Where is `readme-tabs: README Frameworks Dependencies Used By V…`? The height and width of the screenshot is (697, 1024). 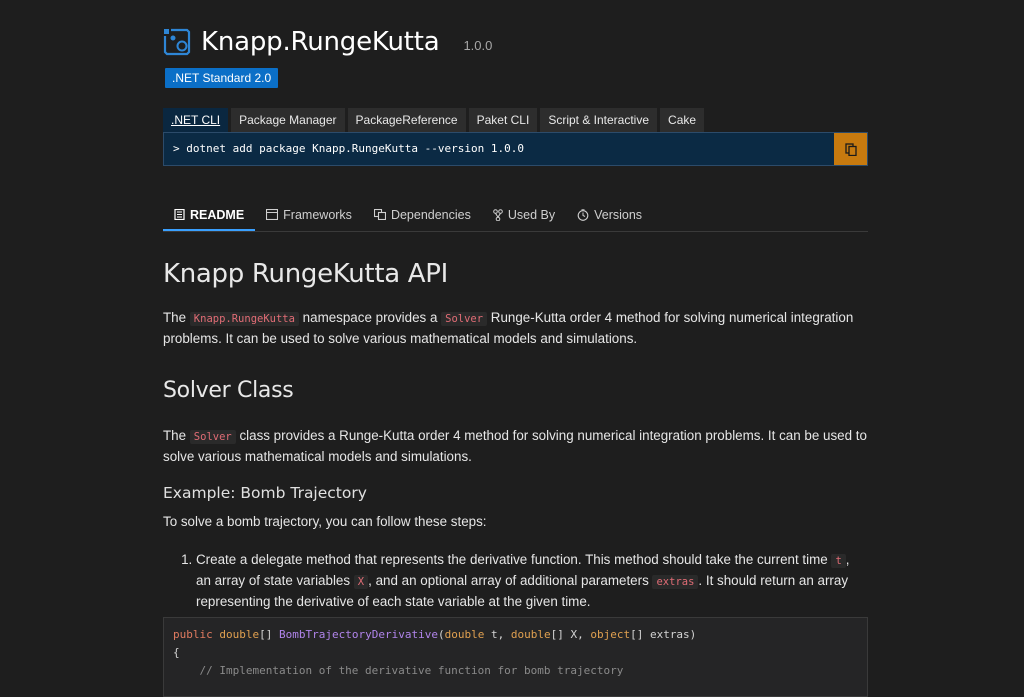 readme-tabs: README Frameworks Dependencies Used By V… is located at coordinates (515, 216).